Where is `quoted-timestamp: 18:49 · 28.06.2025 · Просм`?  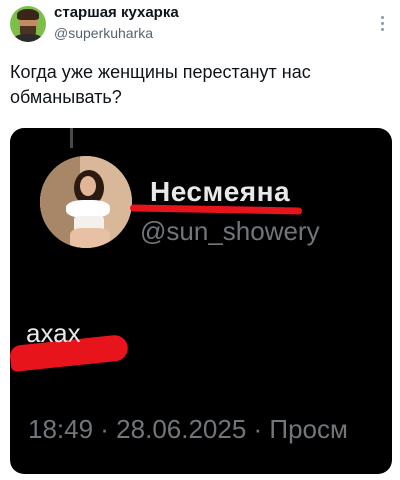 quoted-timestamp: 18:49 · 28.06.2025 · Просм is located at coordinates (188, 429).